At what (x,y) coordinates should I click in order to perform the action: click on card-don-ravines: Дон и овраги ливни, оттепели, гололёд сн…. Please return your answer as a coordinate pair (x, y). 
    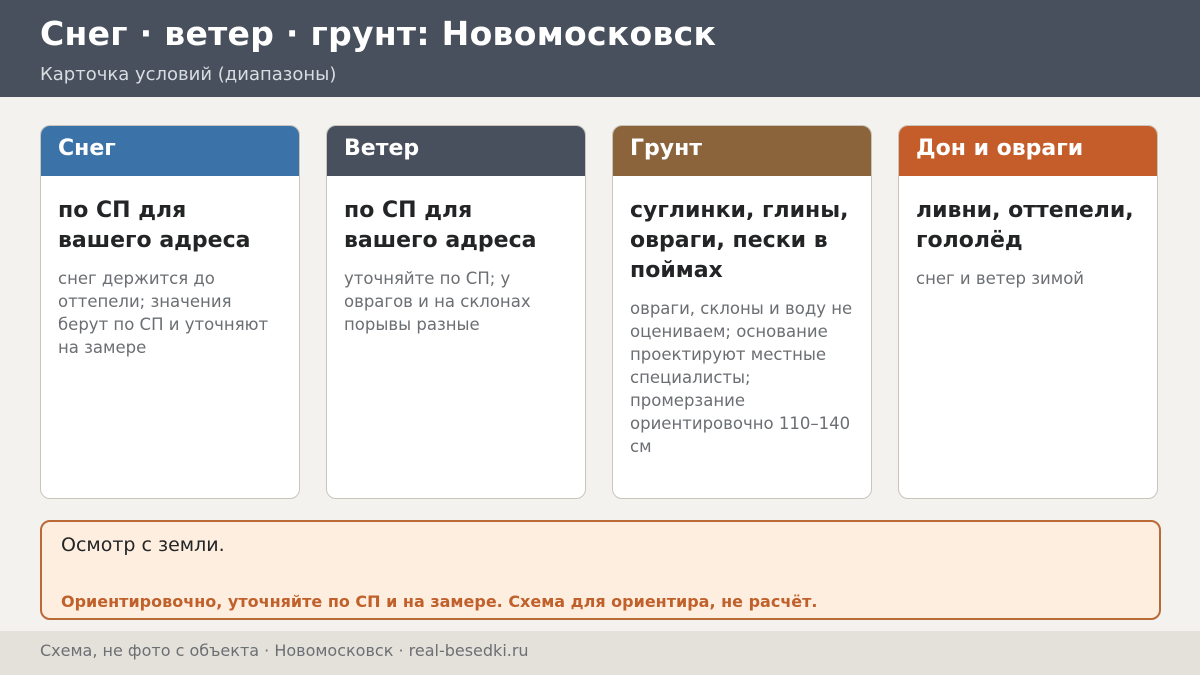
    Looking at the image, I should click on (1028, 312).